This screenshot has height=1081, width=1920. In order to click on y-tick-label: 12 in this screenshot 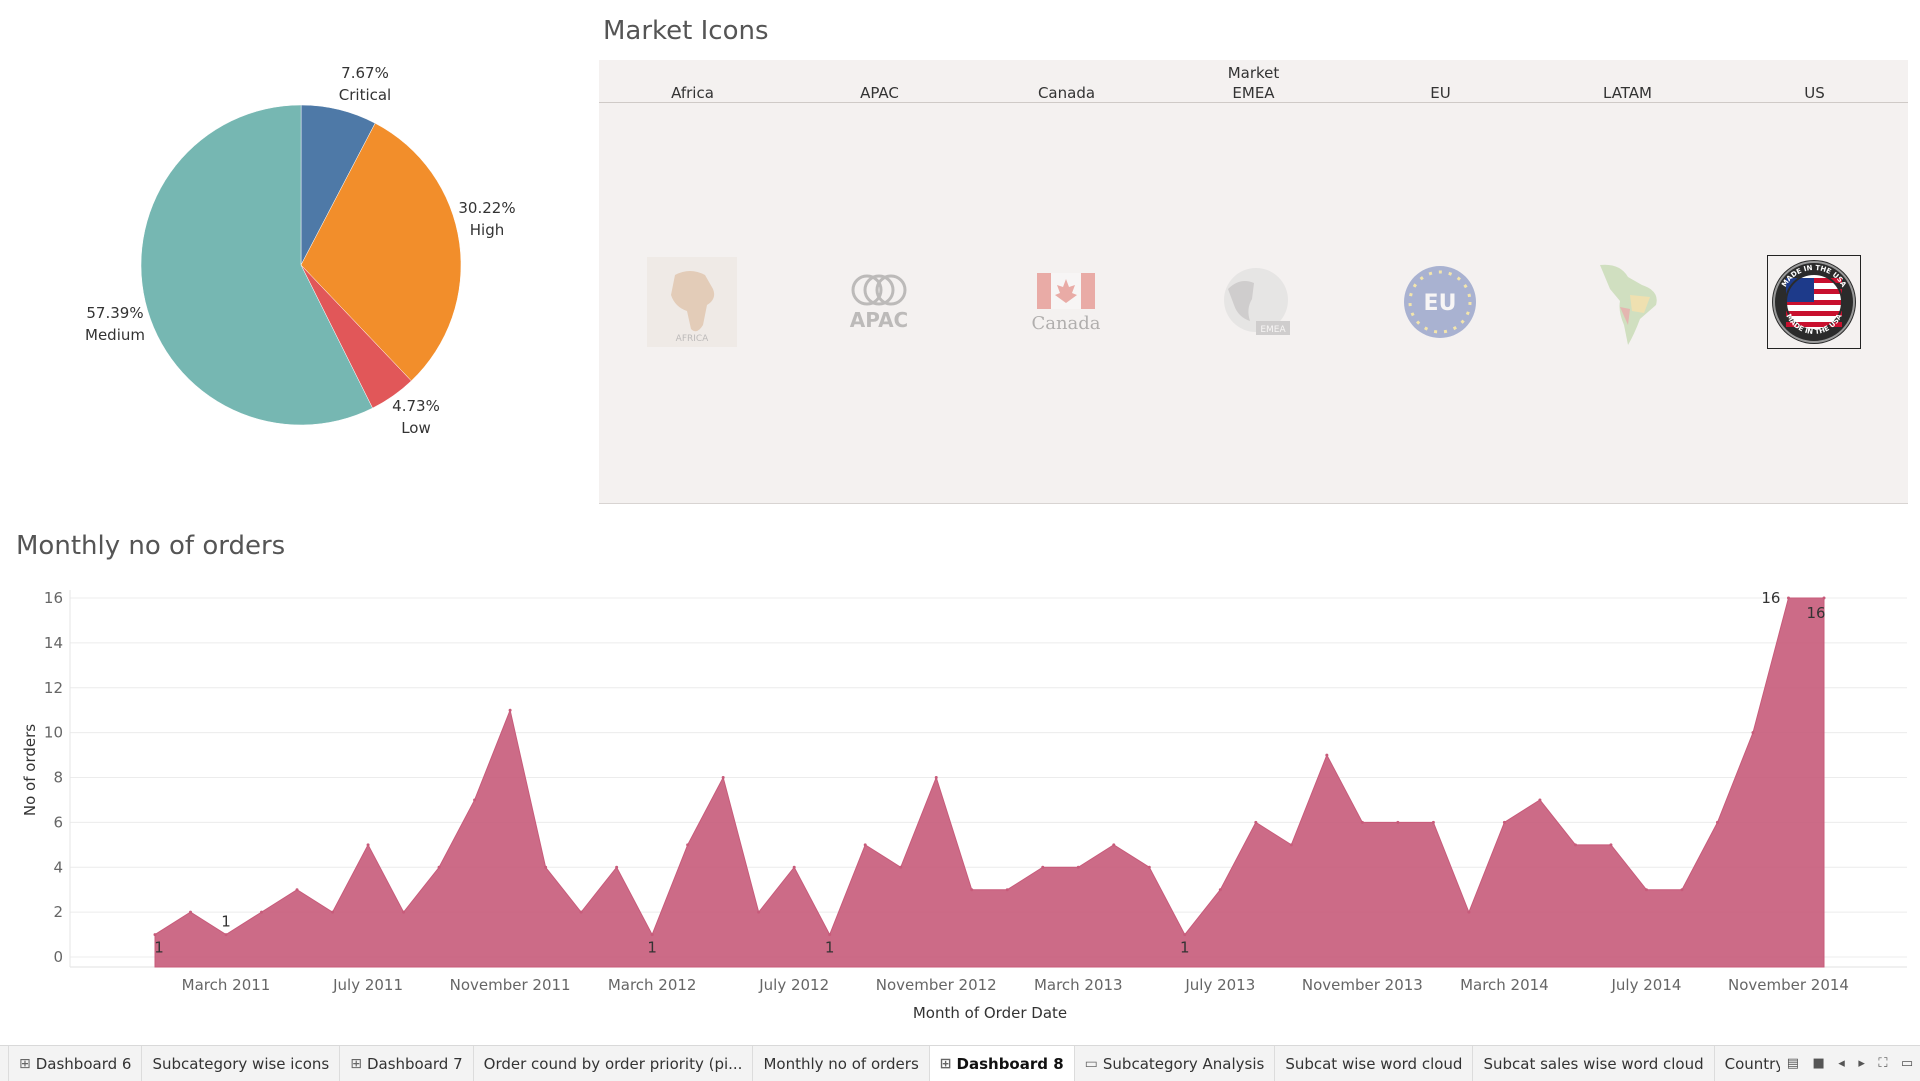, I will do `click(53, 688)`.